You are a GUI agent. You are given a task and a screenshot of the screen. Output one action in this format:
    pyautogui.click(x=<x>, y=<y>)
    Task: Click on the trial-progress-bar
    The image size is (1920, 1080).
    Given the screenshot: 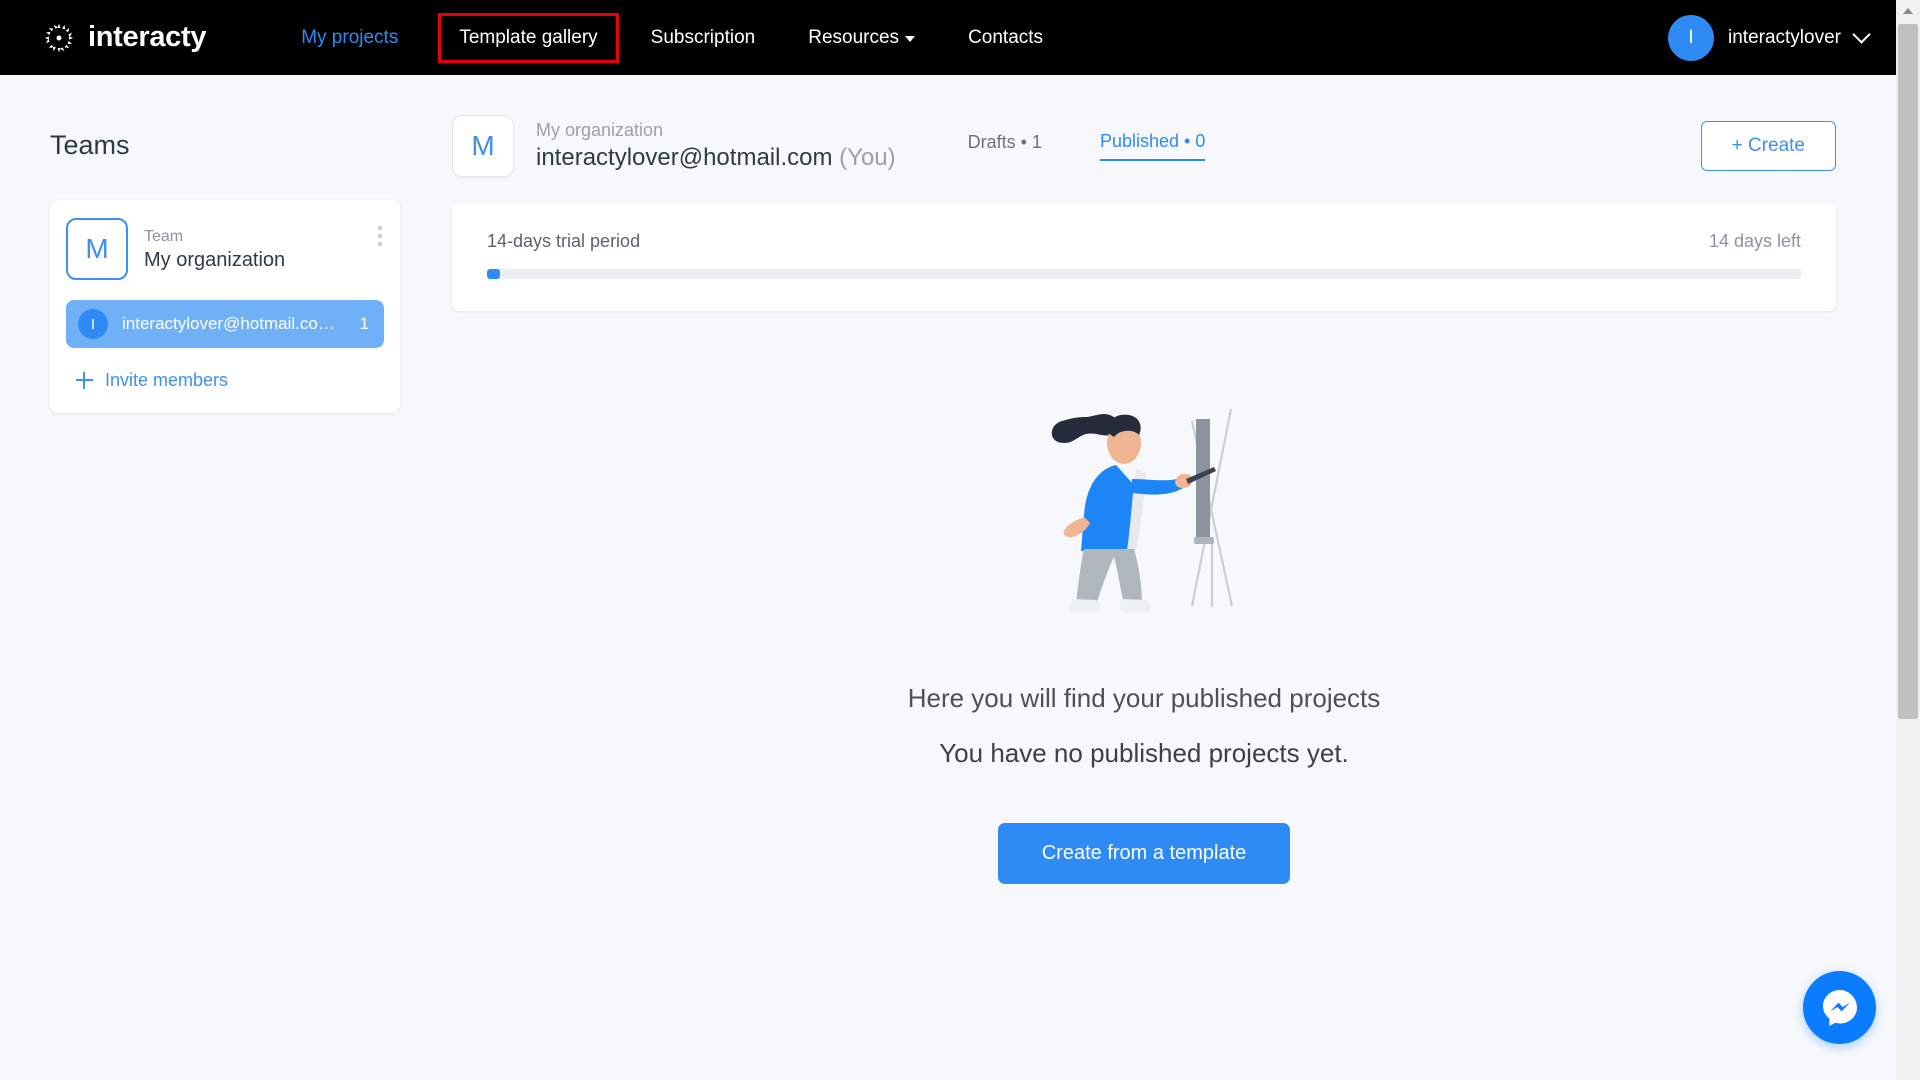 What is the action you would take?
    pyautogui.click(x=1144, y=274)
    